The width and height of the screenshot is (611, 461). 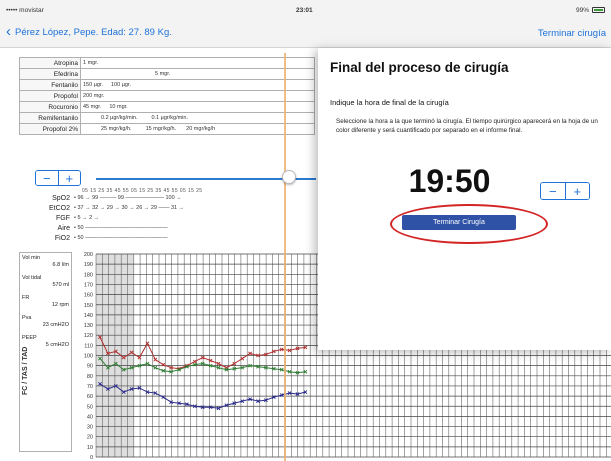 What do you see at coordinates (197, 63) in the screenshot?
I see `drug-doses: 1 mgr.` at bounding box center [197, 63].